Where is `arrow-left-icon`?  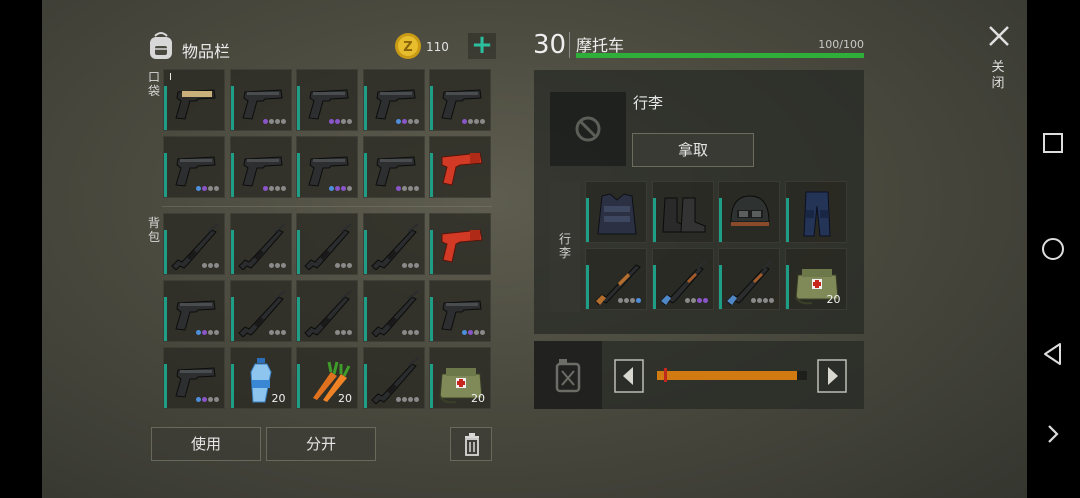
arrow-left-icon is located at coordinates (629, 376).